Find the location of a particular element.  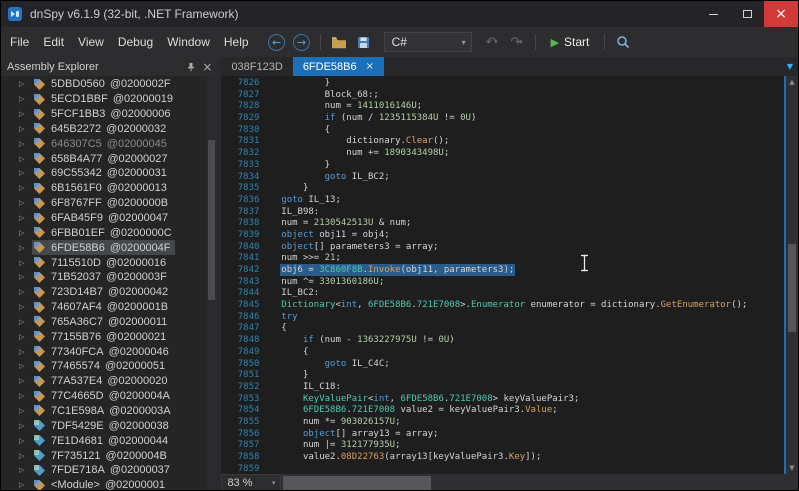

code-line-7841: 7841 num >>= 21; is located at coordinates (509, 259).